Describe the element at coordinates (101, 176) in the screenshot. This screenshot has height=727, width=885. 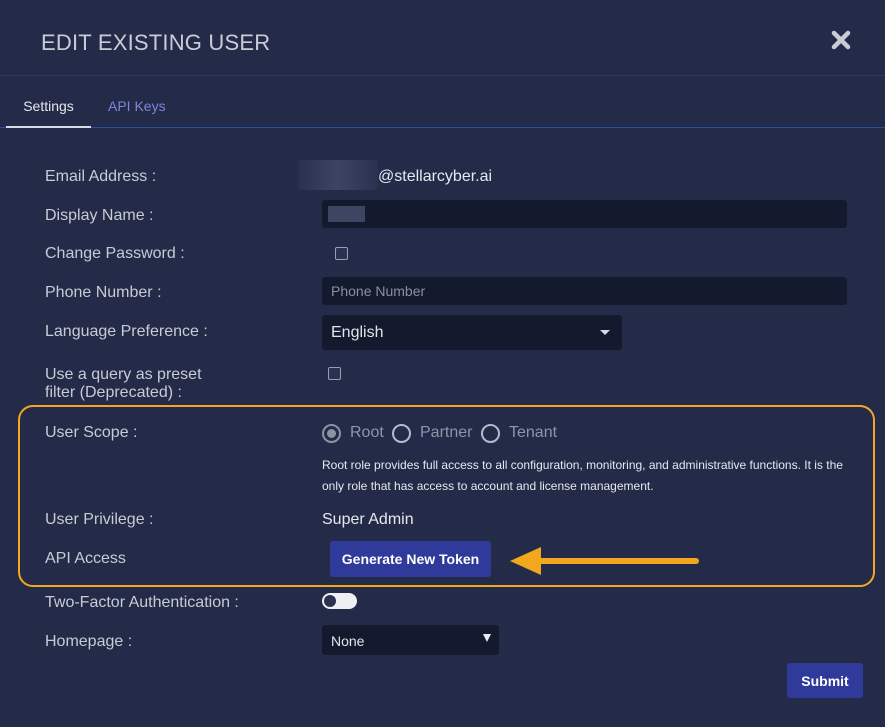
I see `email-label: Email Address :` at that location.